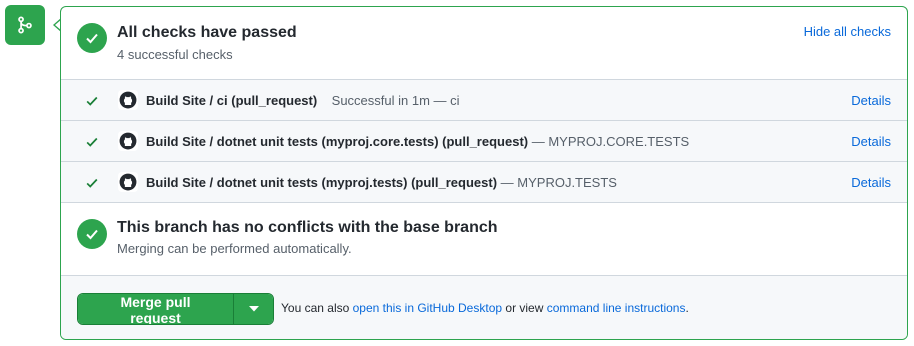 The width and height of the screenshot is (914, 346). I want to click on merge-pull-request-button: Merge pull request, so click(155, 309).